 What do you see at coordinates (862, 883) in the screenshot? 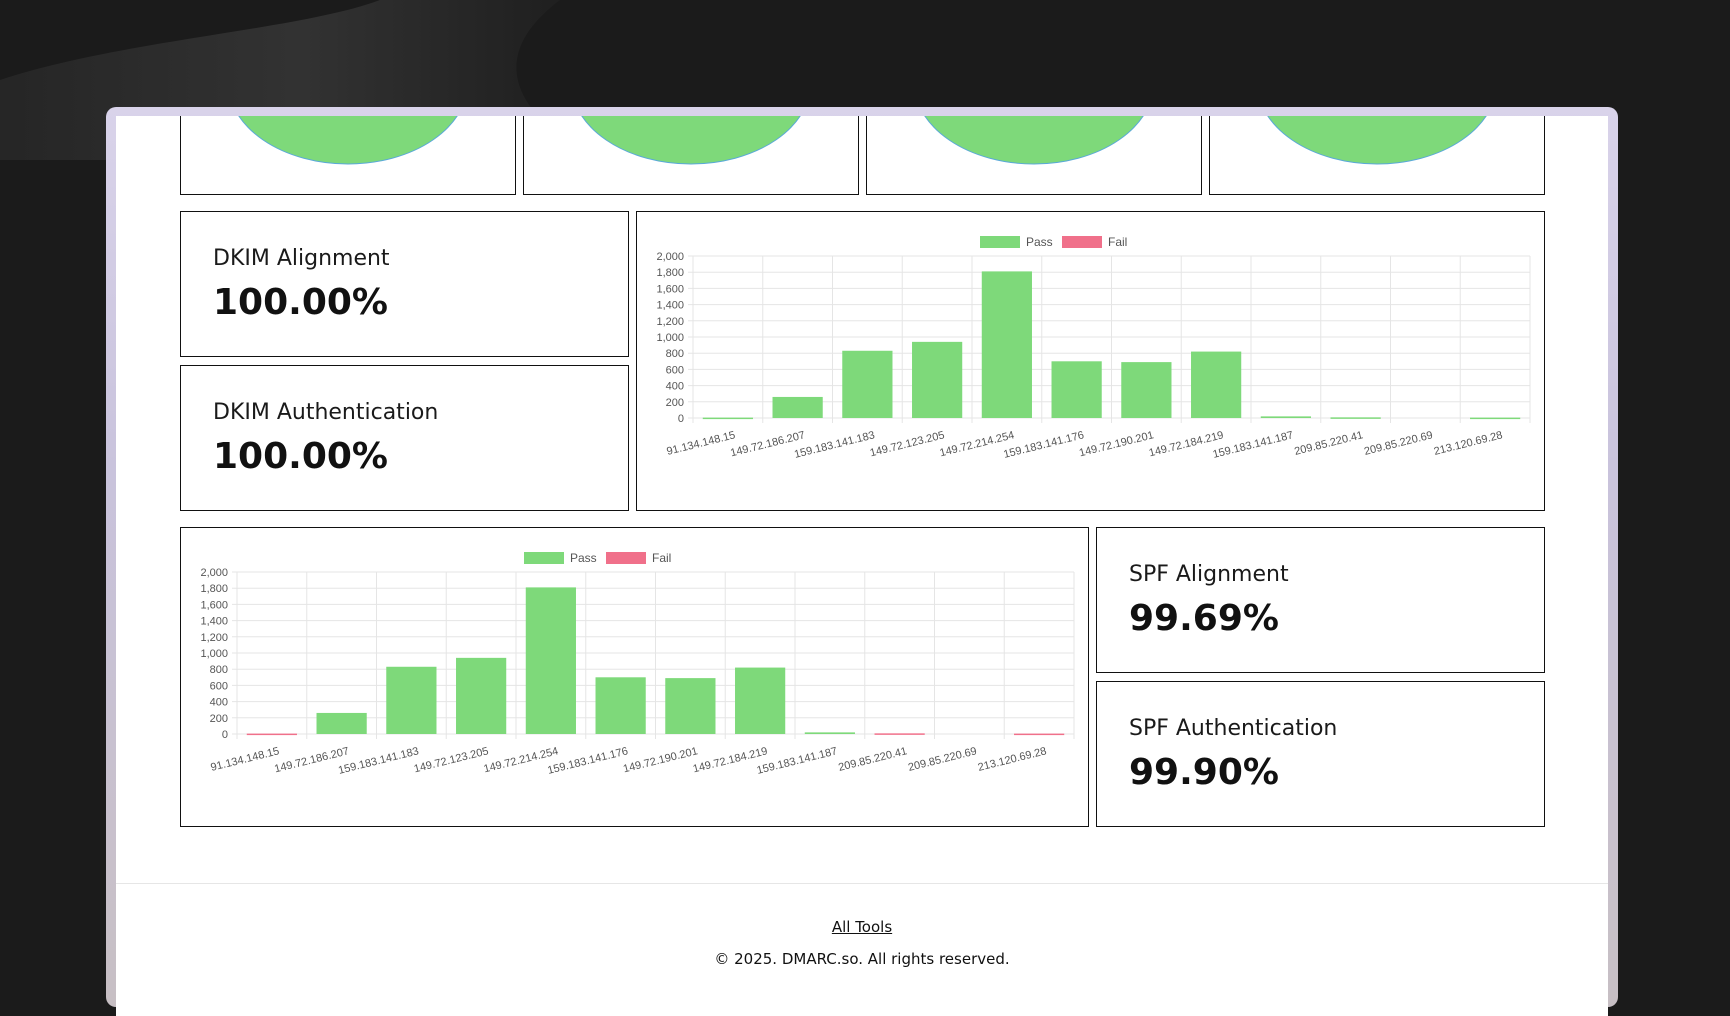
I see `footer-divider` at bounding box center [862, 883].